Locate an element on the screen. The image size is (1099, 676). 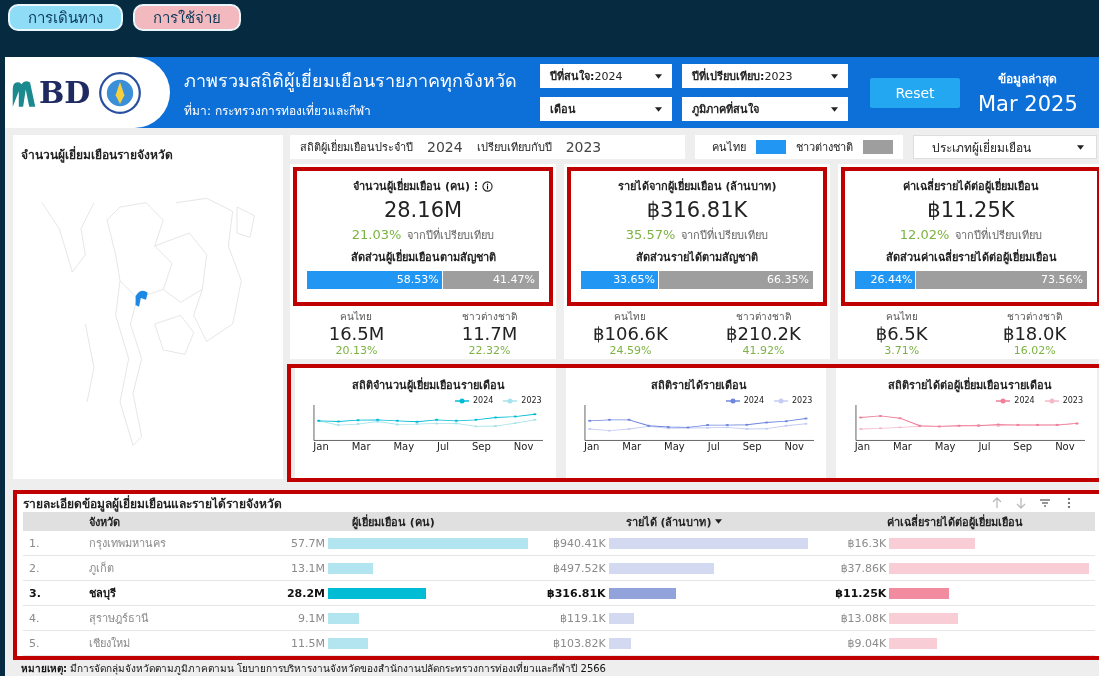
metric-value: ฿16.3K is located at coordinates (866, 543).